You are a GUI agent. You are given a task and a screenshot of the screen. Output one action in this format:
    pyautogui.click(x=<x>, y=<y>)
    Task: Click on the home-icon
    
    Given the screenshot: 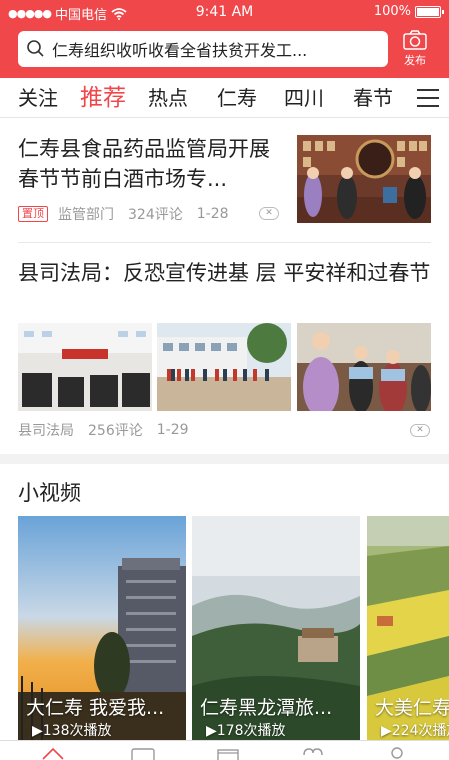 What is the action you would take?
    pyautogui.click(x=53, y=752)
    